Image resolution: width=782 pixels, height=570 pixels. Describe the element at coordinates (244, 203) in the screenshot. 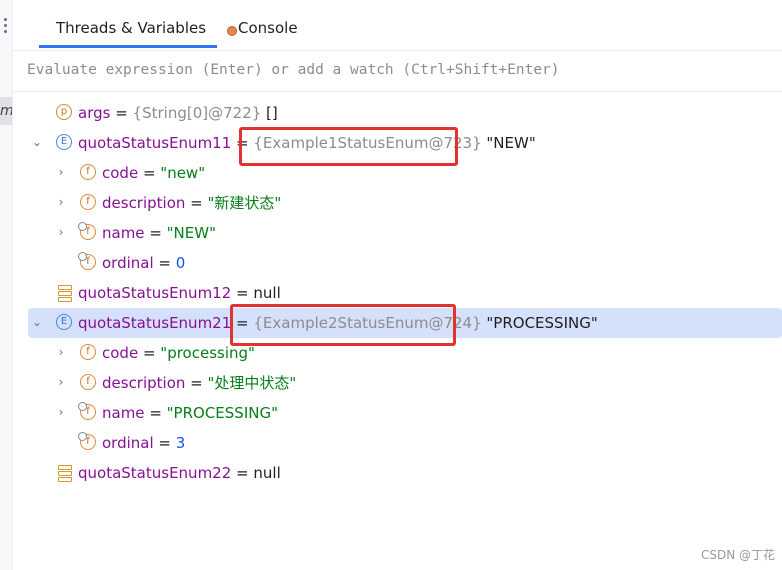

I see `field-value: "新建状态"` at that location.